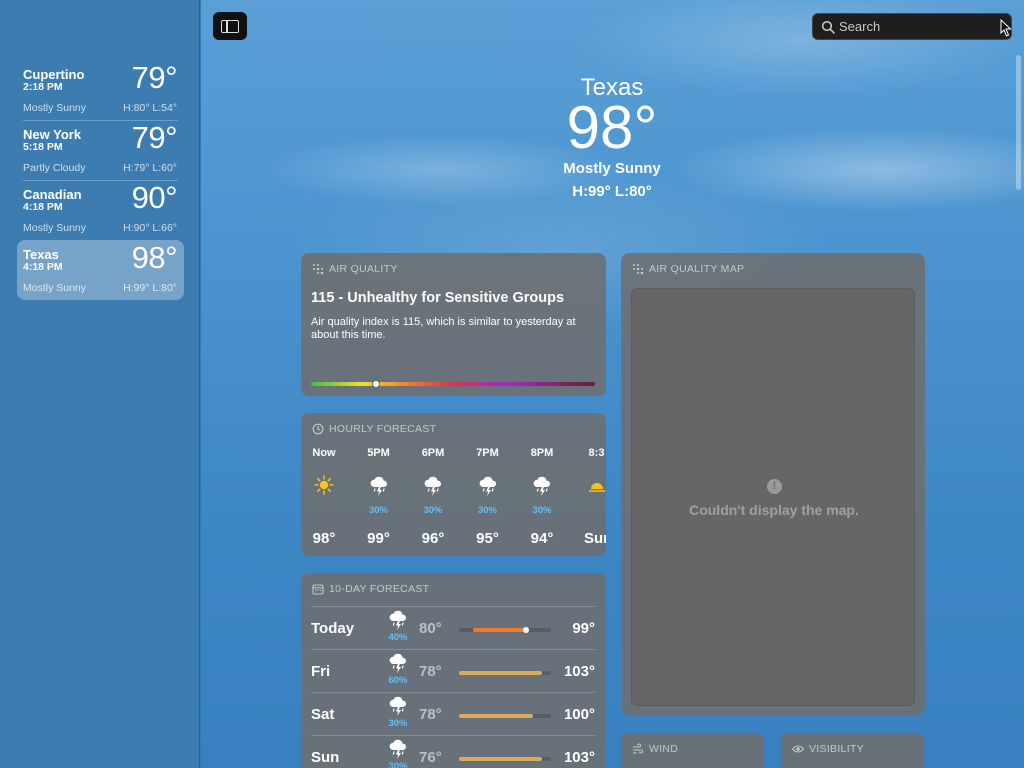 This screenshot has height=768, width=1024. Describe the element at coordinates (363, 269) in the screenshot. I see `card-title-text: AIR QUALITY` at that location.